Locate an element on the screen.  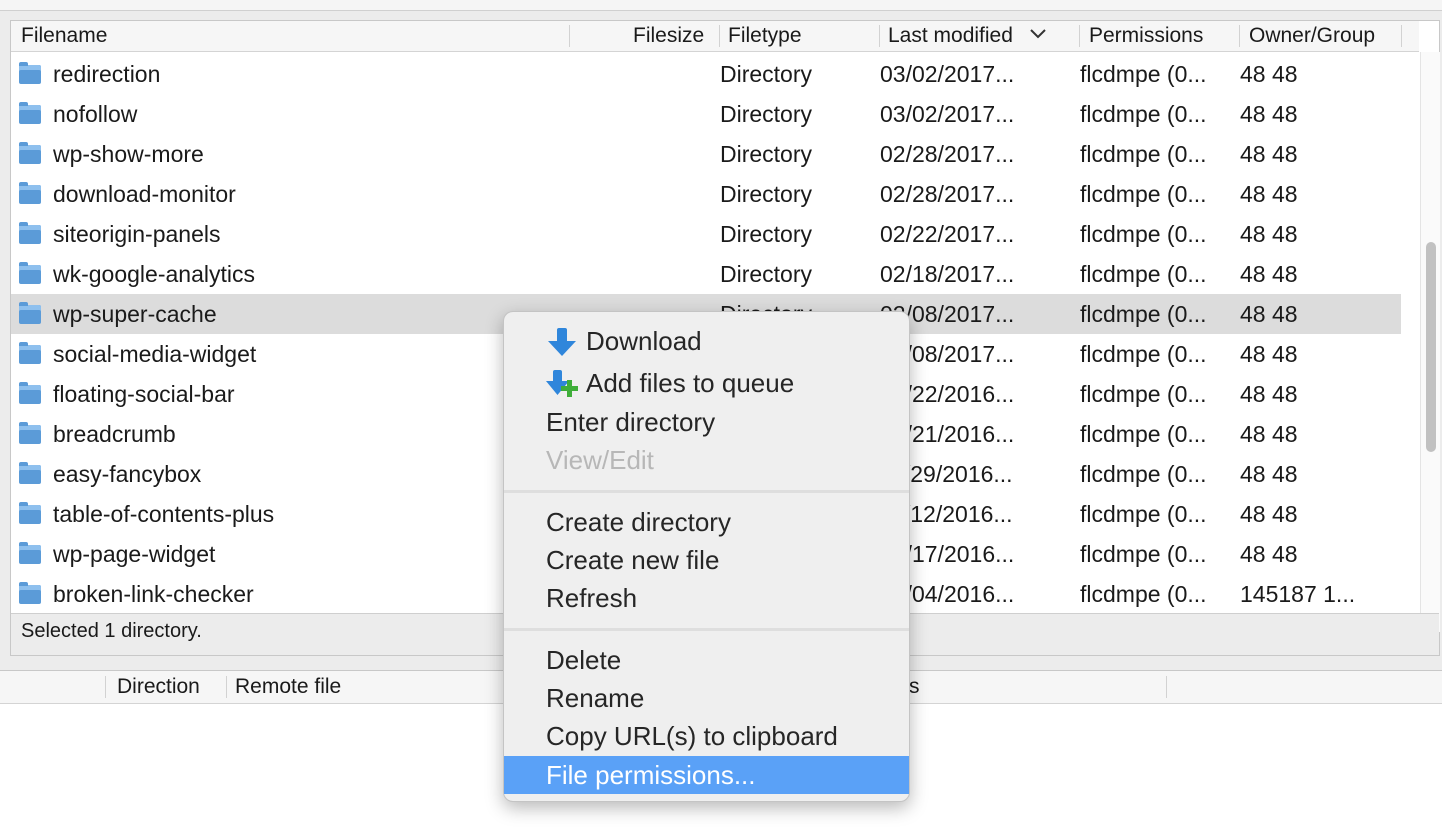
column-header-filename: Filename is located at coordinates (64, 36).